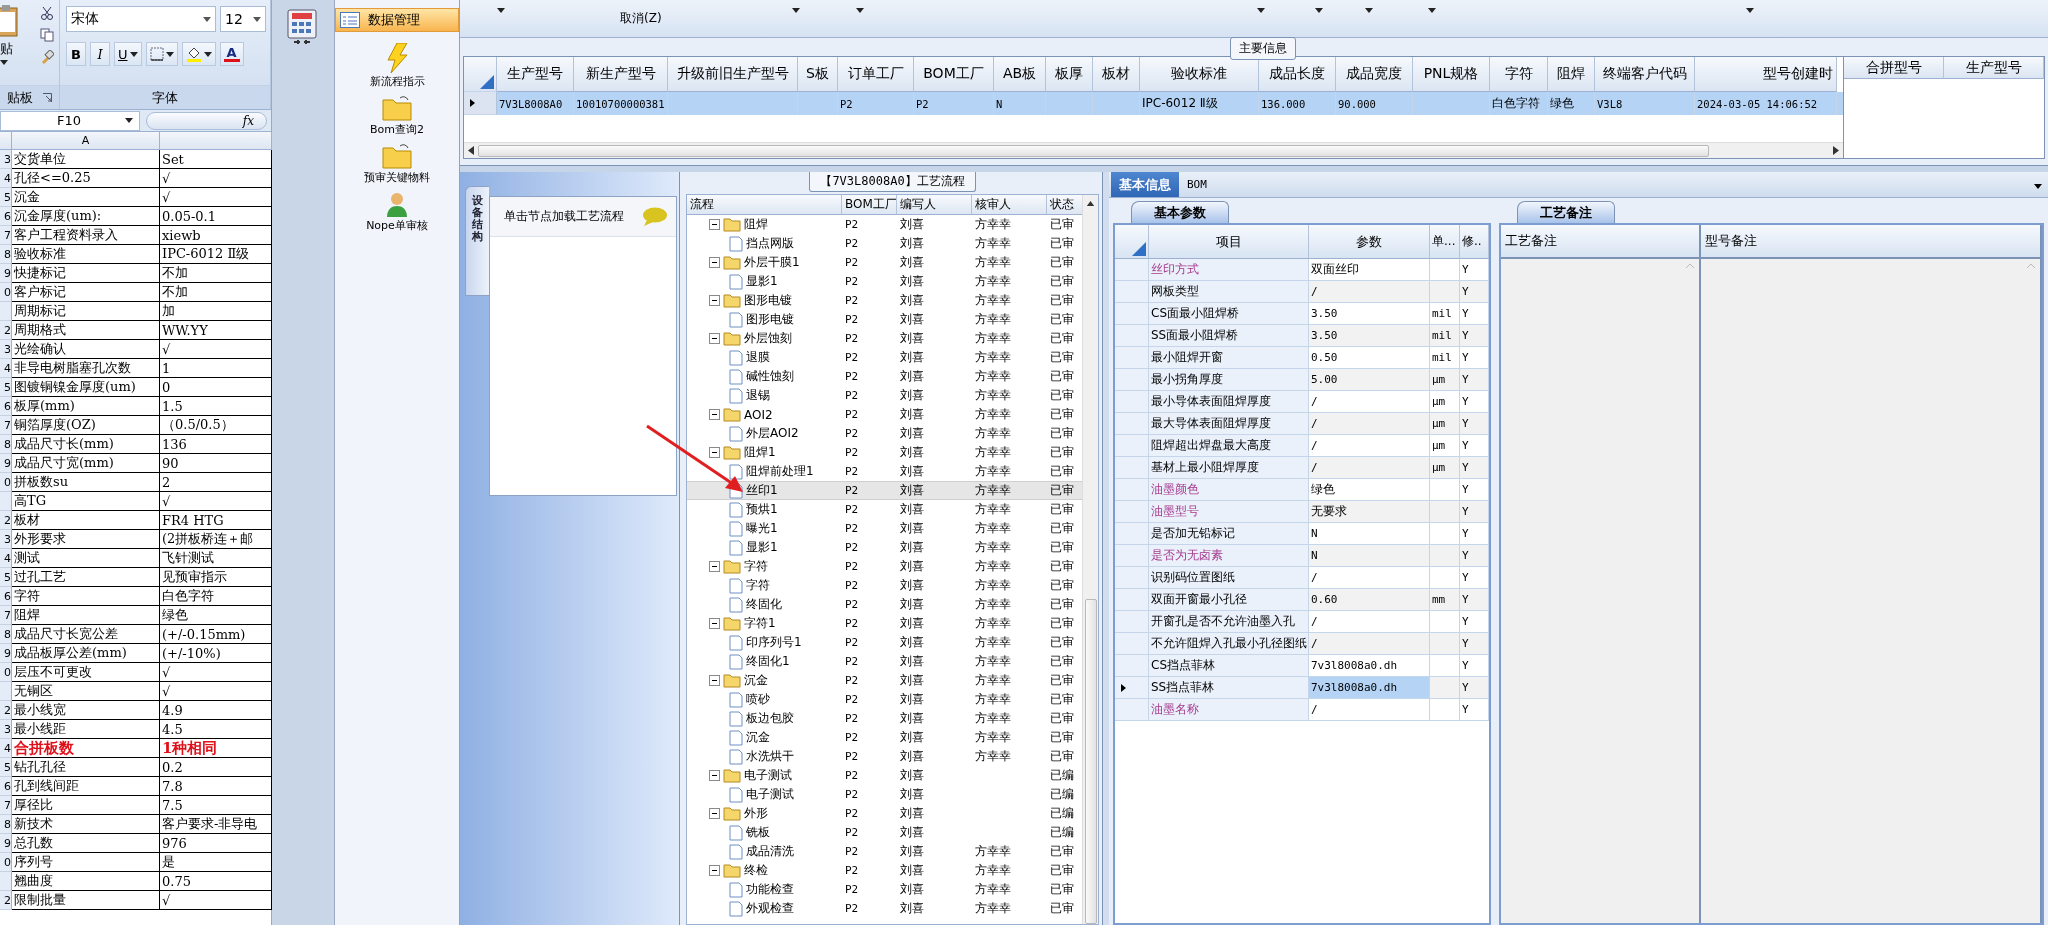 Image resolution: width=2048 pixels, height=925 pixels. What do you see at coordinates (1139, 249) in the screenshot?
I see `select-all-icon` at bounding box center [1139, 249].